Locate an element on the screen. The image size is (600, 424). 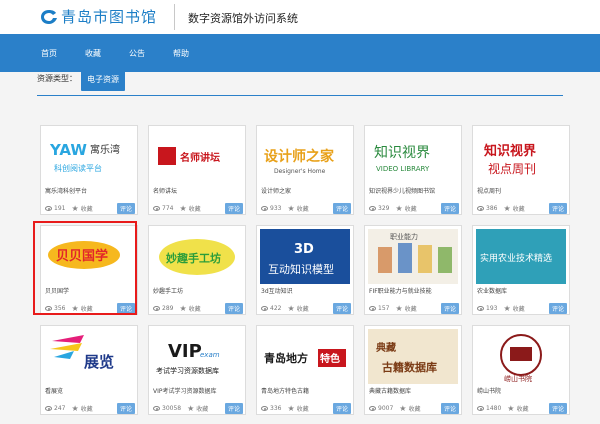
resource-thumbnail: 设计师之家 Designer's Home is located at coordinates (305, 156).